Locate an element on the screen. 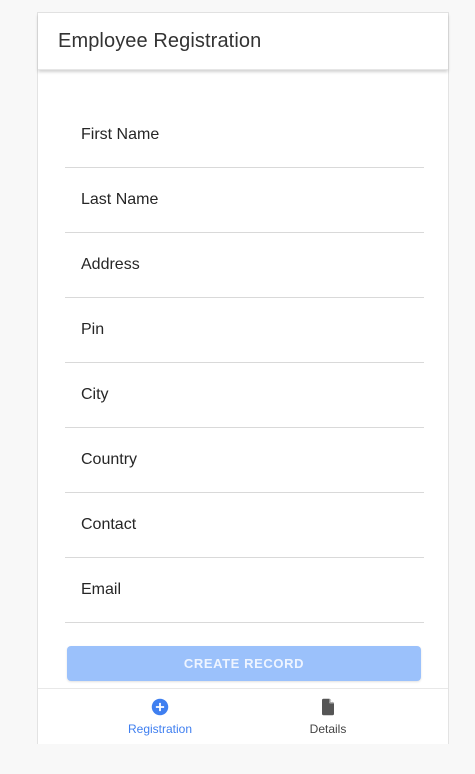  email-label: Email is located at coordinates (101, 589).